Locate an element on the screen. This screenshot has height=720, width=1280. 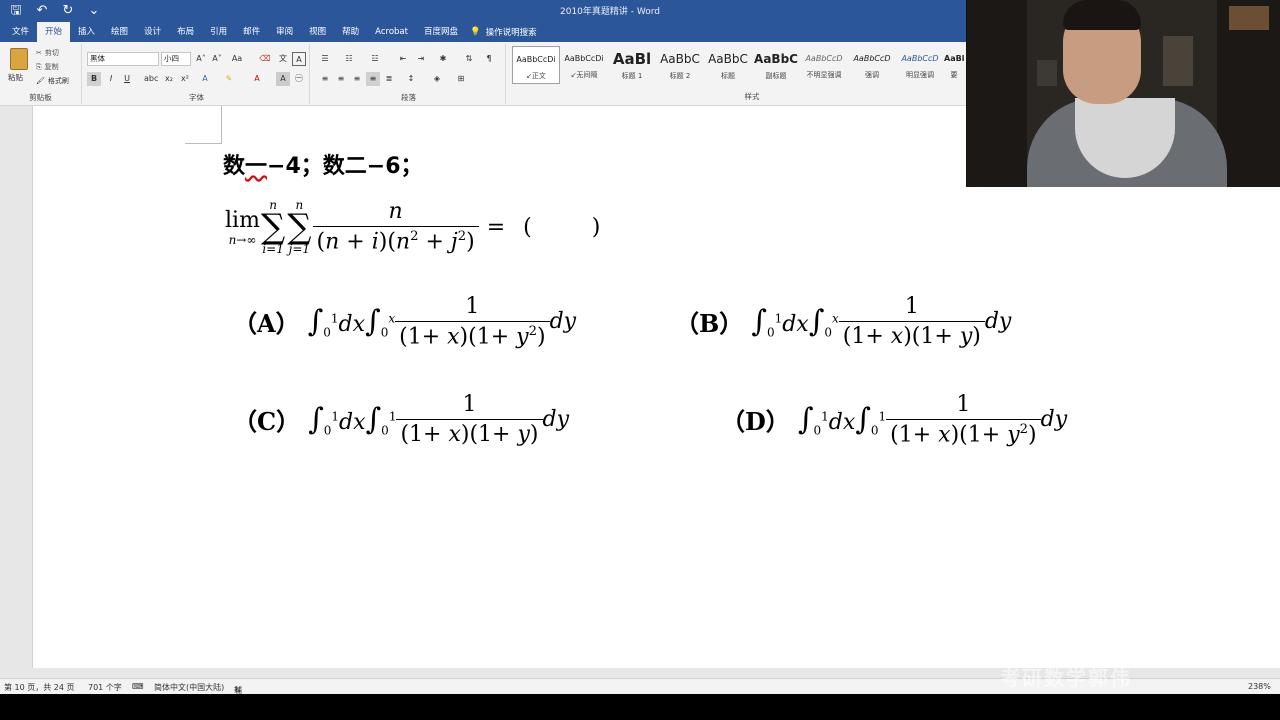
customize-qat-icon: ⌄ is located at coordinates (94, 11).